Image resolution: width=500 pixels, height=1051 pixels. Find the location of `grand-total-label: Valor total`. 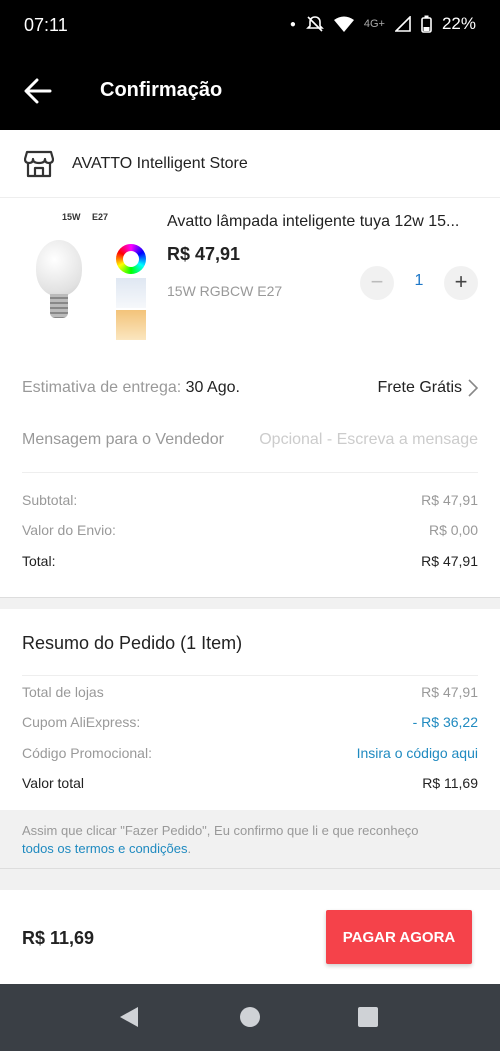

grand-total-label: Valor total is located at coordinates (53, 783).